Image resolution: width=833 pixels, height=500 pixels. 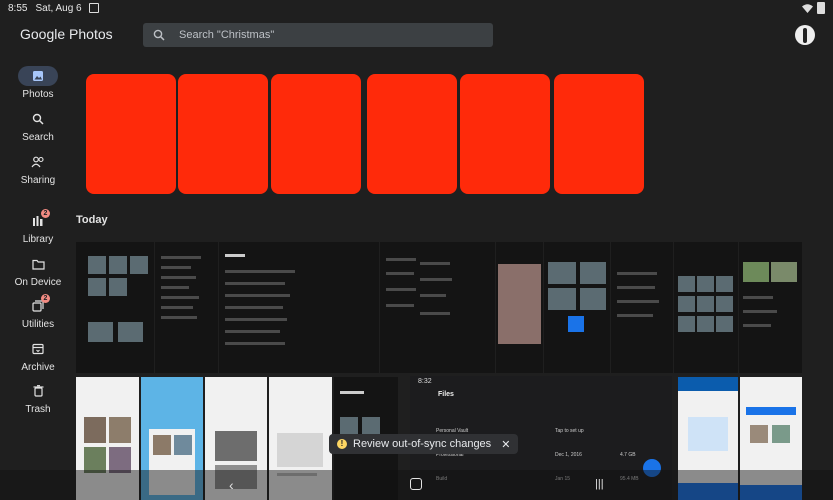 I want to click on top-bar: Google Photos, so click(x=416, y=36).